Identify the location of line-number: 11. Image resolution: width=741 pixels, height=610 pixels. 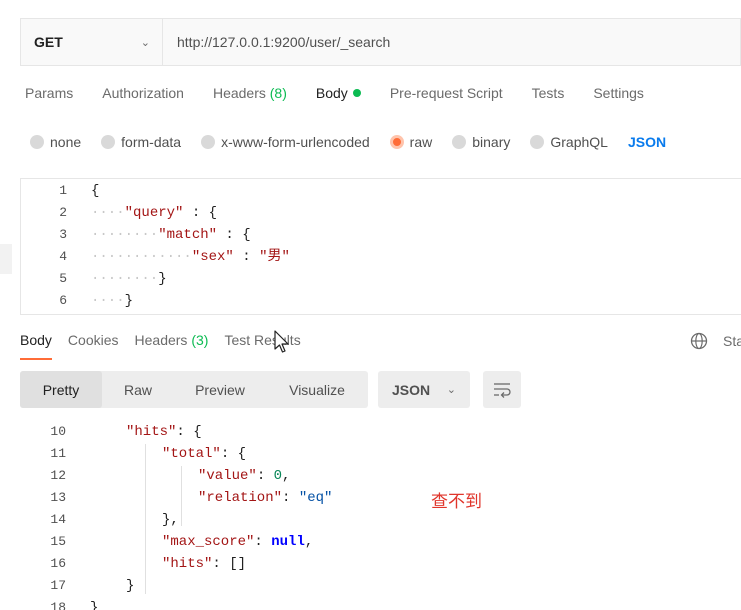
(58, 453).